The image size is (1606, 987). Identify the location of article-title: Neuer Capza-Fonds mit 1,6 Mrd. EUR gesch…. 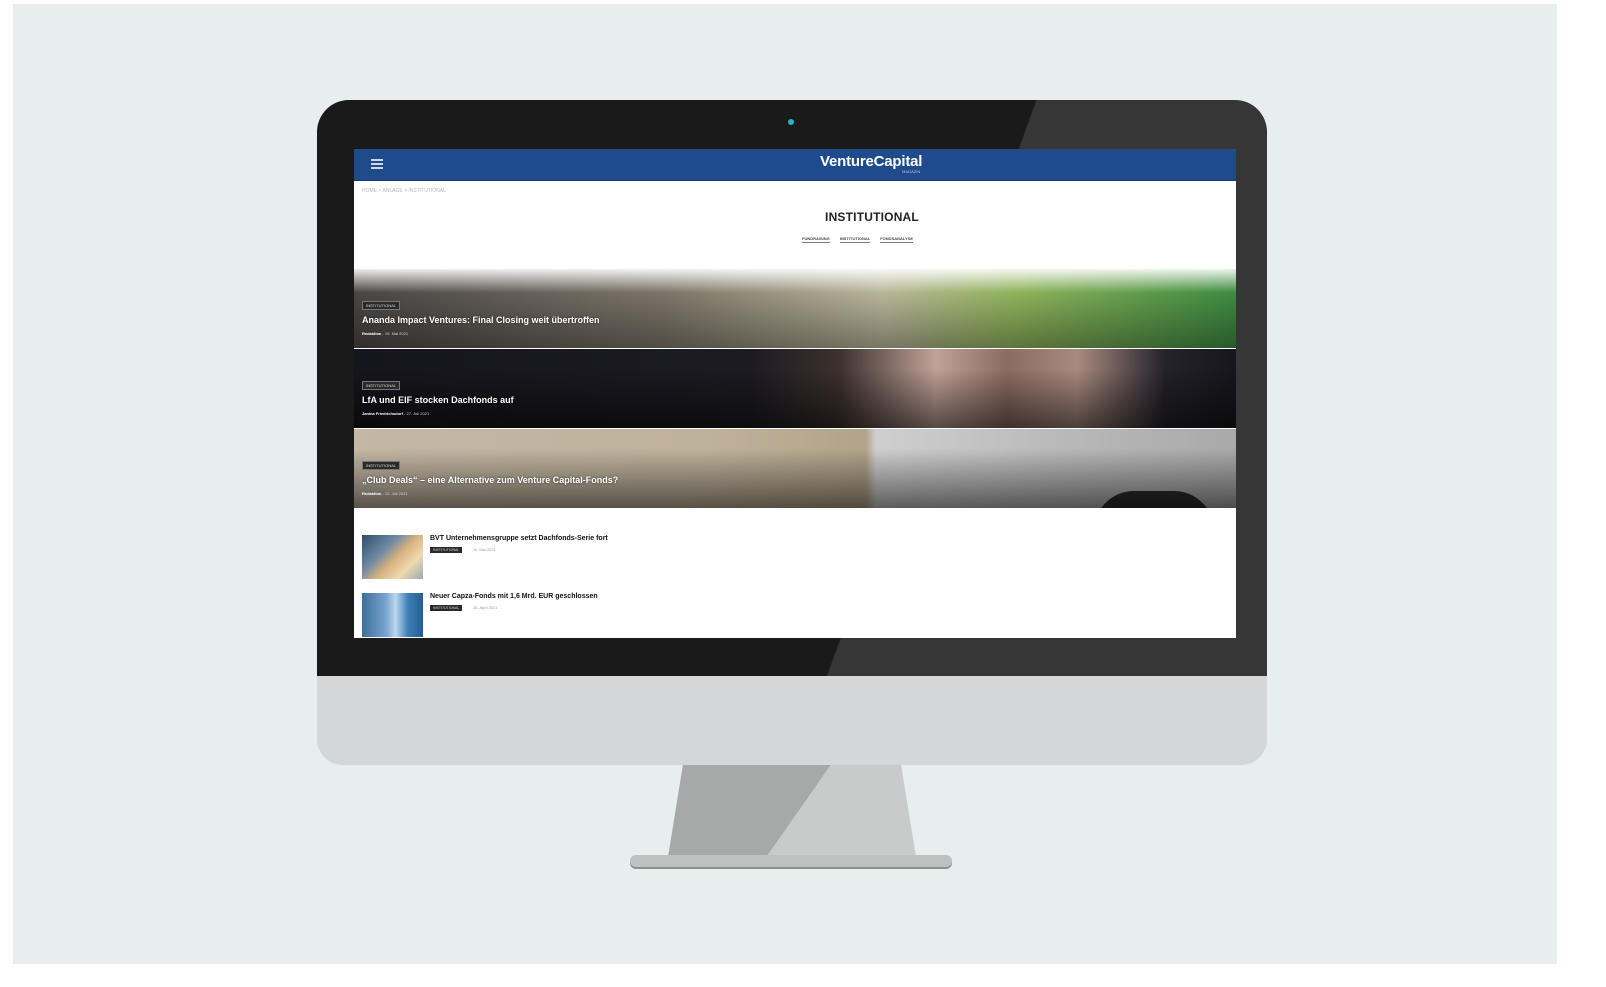
(514, 596).